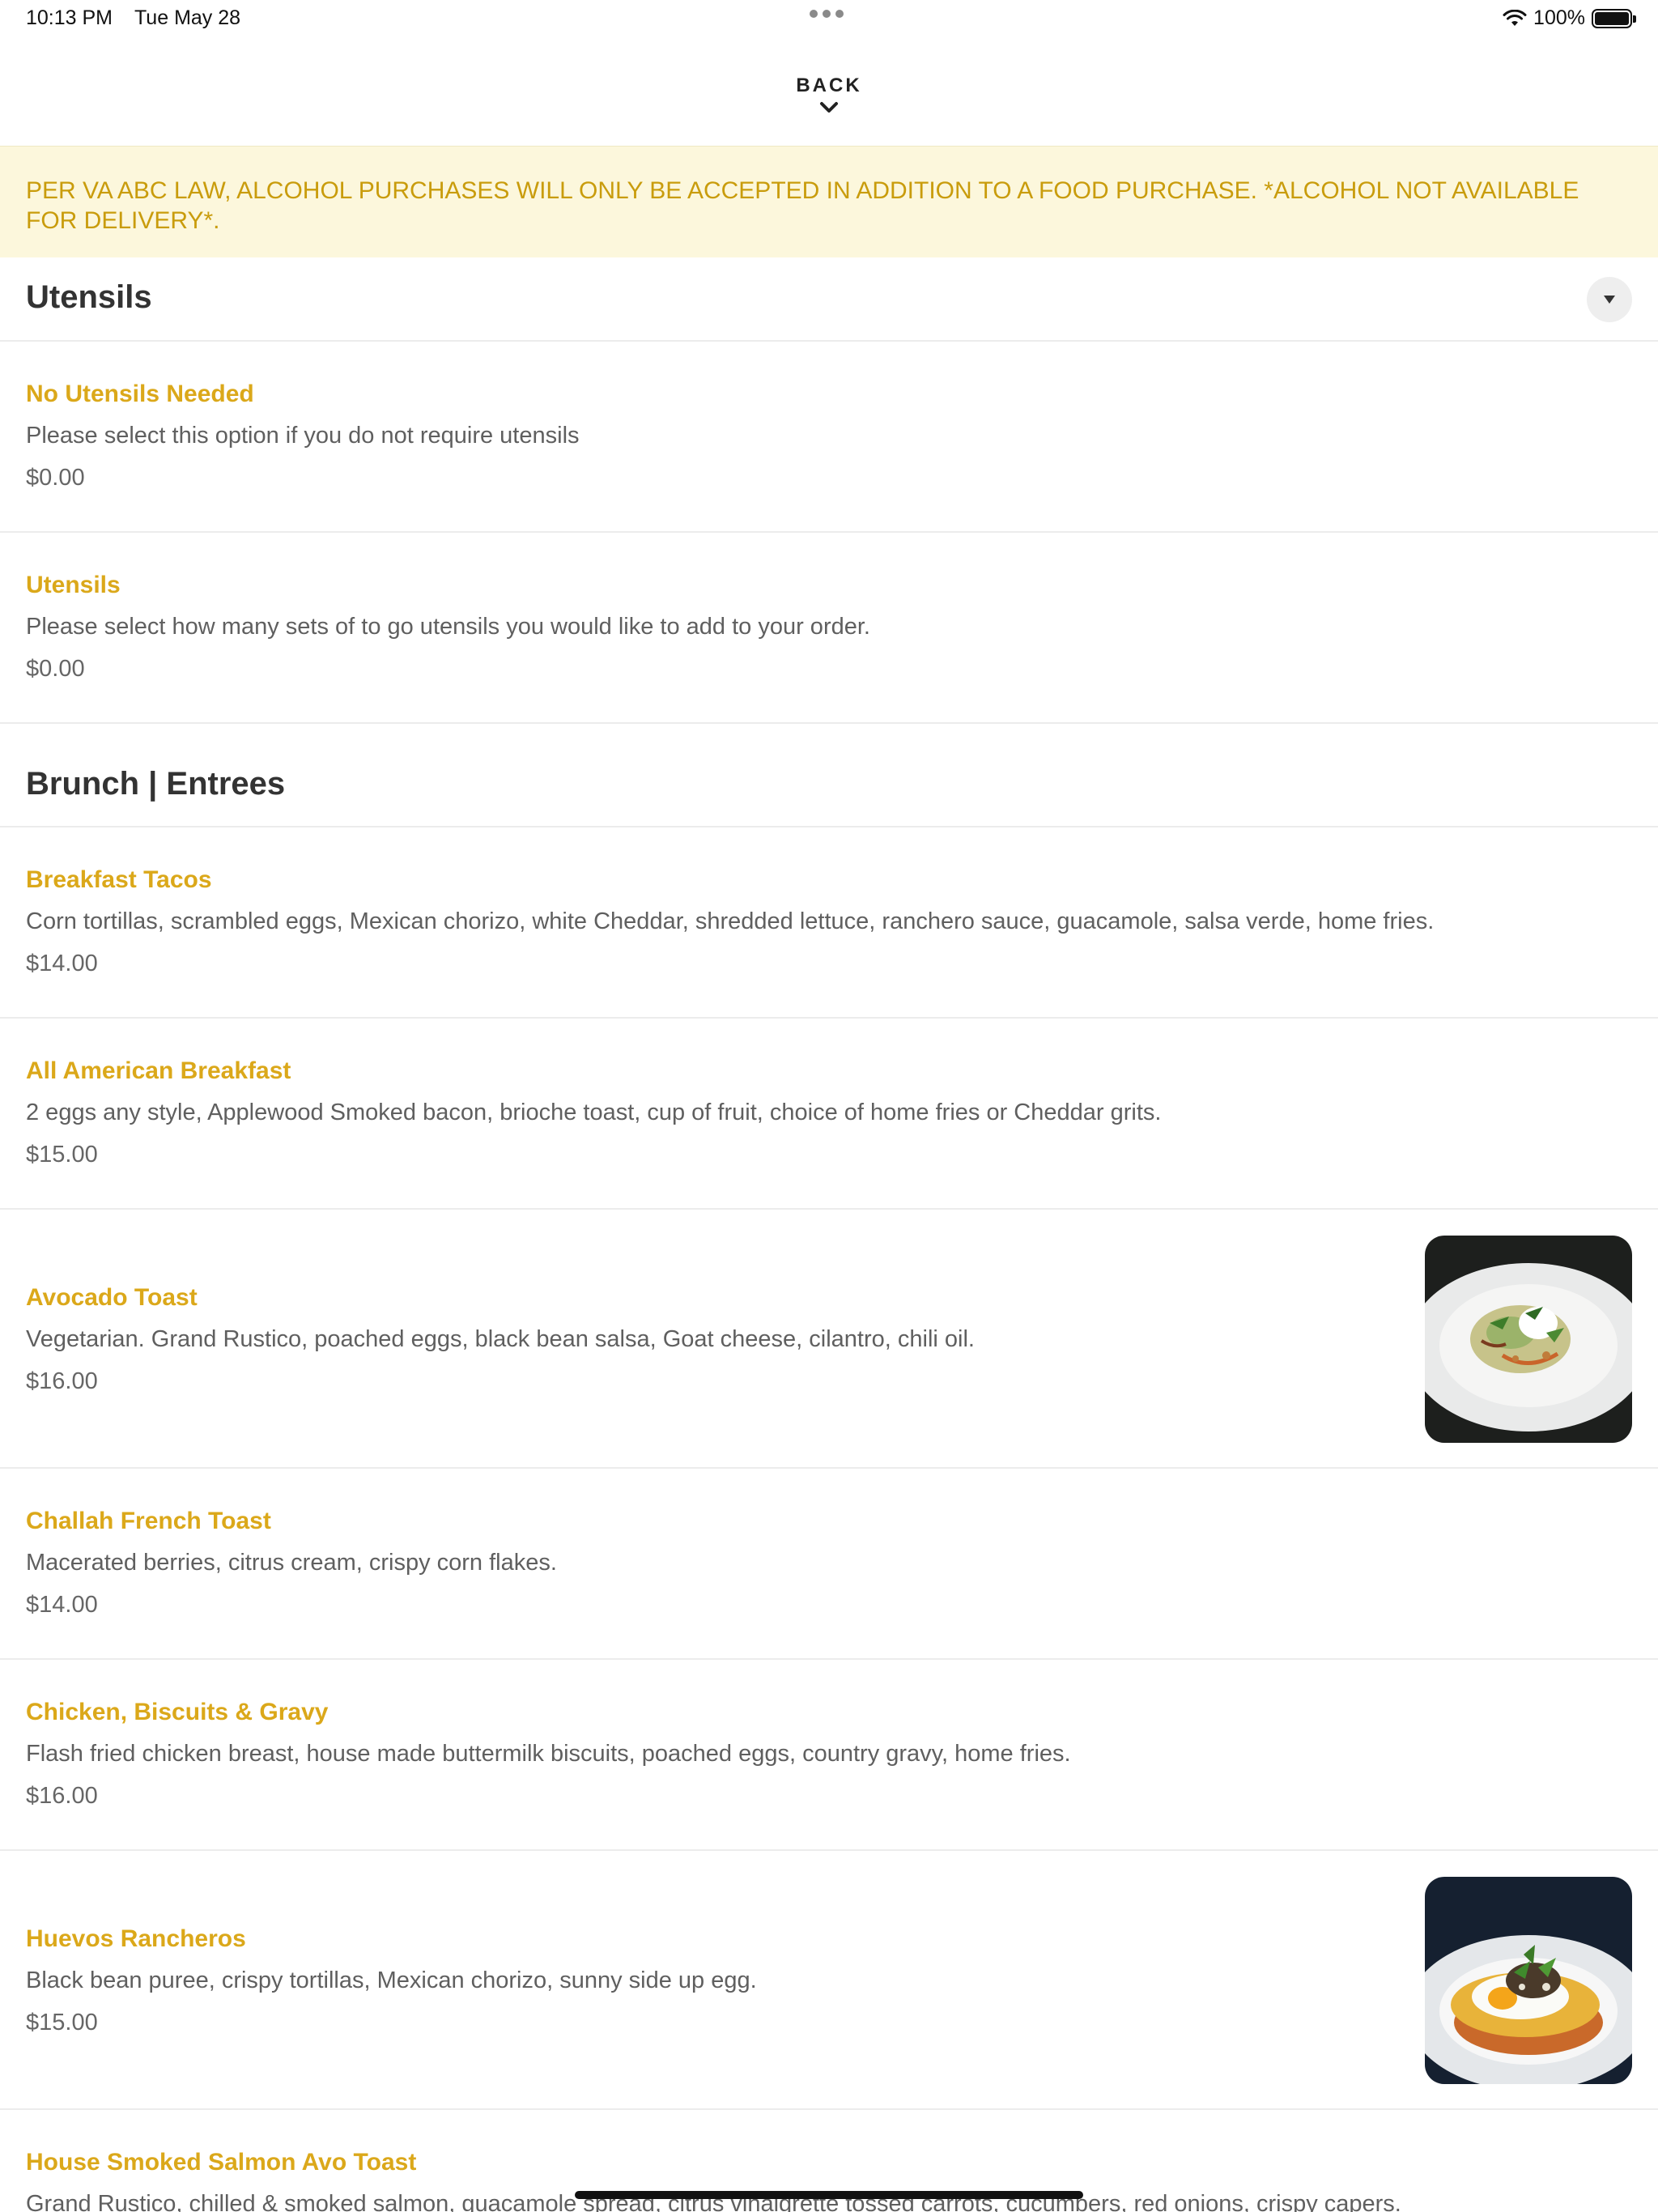 This screenshot has width=1658, height=2212. Describe the element at coordinates (69, 18) in the screenshot. I see `status-time: 10:13 PM` at that location.